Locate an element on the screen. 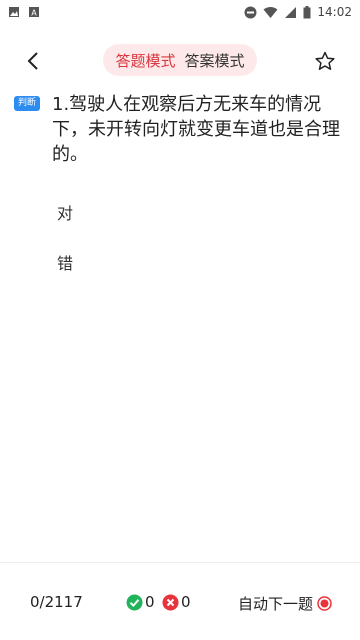 Image resolution: width=360 pixels, height=640 pixels. wrong-count-value: 0 is located at coordinates (186, 602).